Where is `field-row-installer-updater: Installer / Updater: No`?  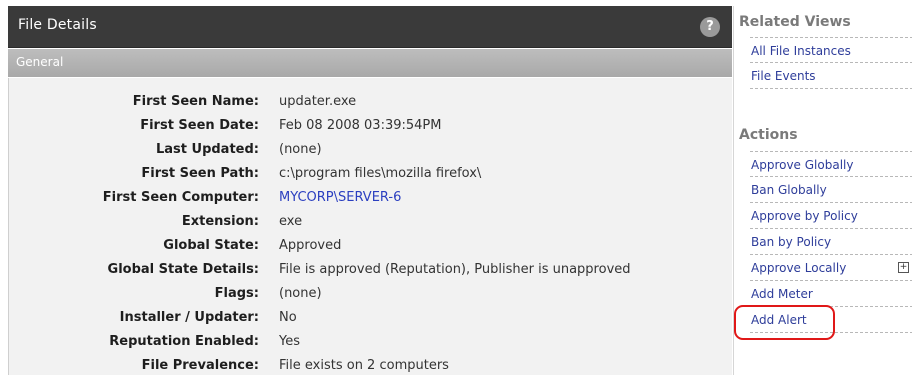
field-row-installer-updater: Installer / Updater: No is located at coordinates (371, 322).